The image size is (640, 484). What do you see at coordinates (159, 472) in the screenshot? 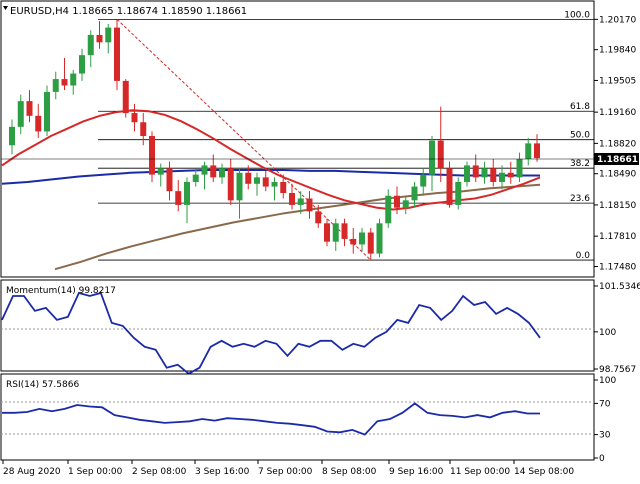
I see `time-label: 2 Sep 08:00` at bounding box center [159, 472].